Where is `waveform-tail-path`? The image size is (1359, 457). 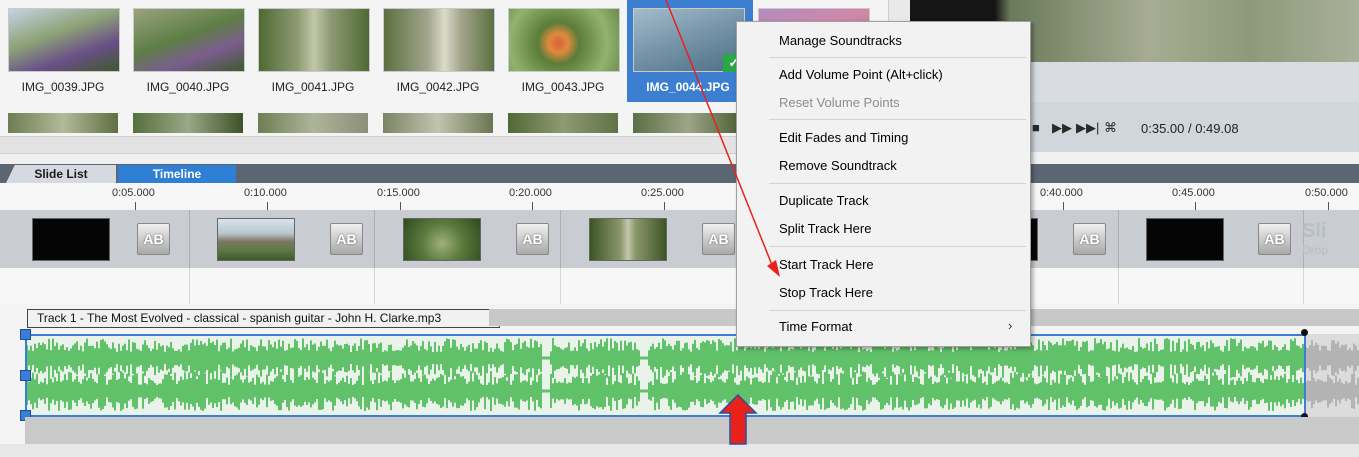 waveform-tail-path is located at coordinates (1332, 374).